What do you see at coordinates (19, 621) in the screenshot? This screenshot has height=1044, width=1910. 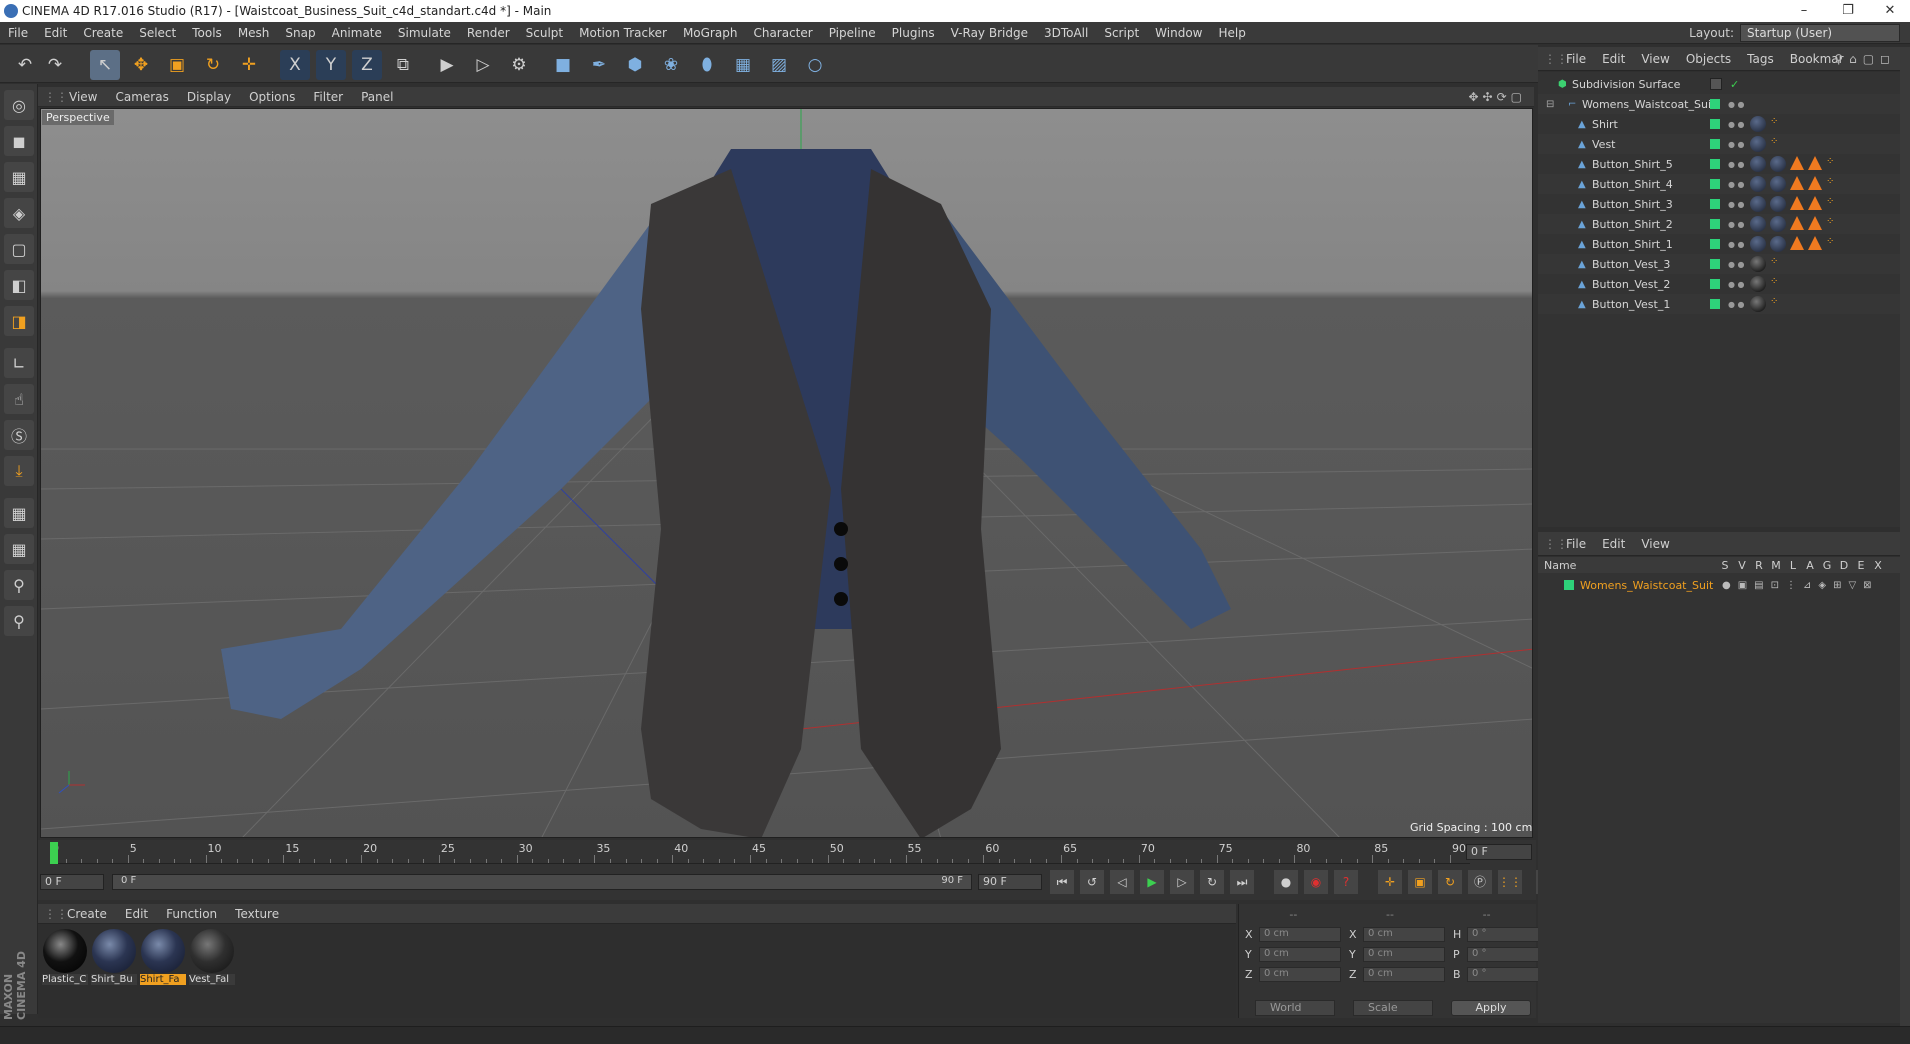 I see `python2-icon: ⚲` at bounding box center [19, 621].